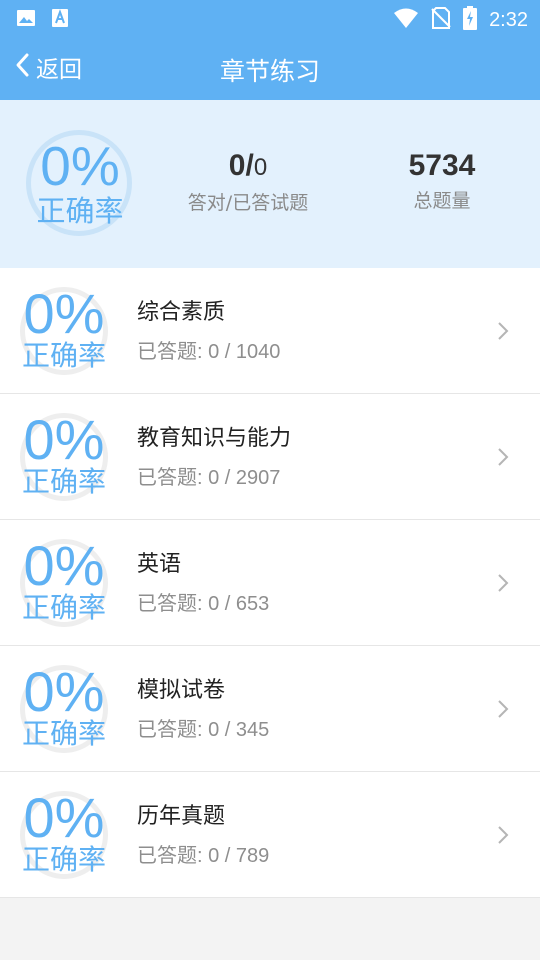 The width and height of the screenshot is (540, 960). What do you see at coordinates (269, 71) in the screenshot?
I see `page-title: 章节练习` at bounding box center [269, 71].